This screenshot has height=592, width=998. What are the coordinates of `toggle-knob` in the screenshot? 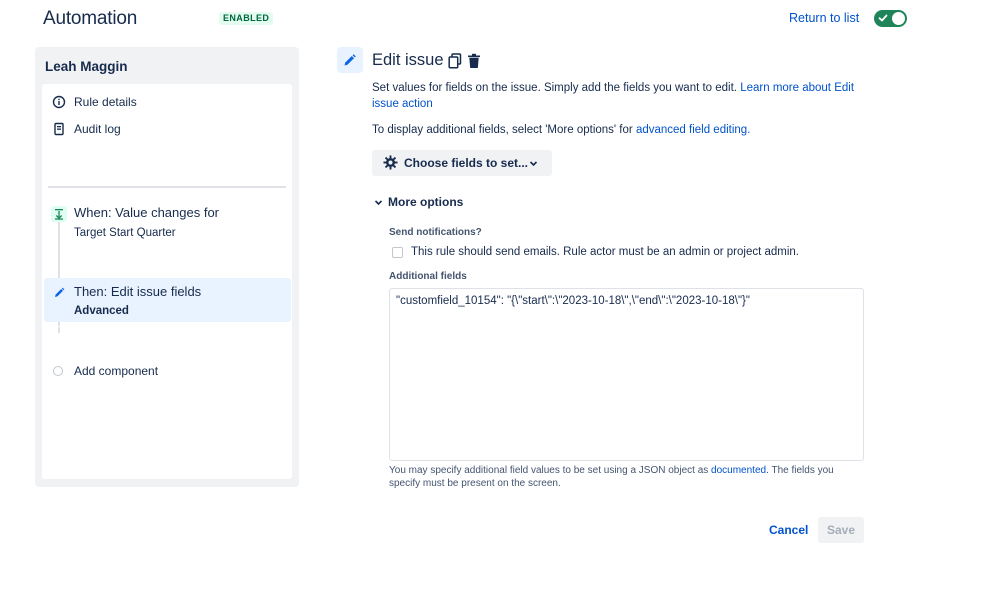 It's located at (898, 18).